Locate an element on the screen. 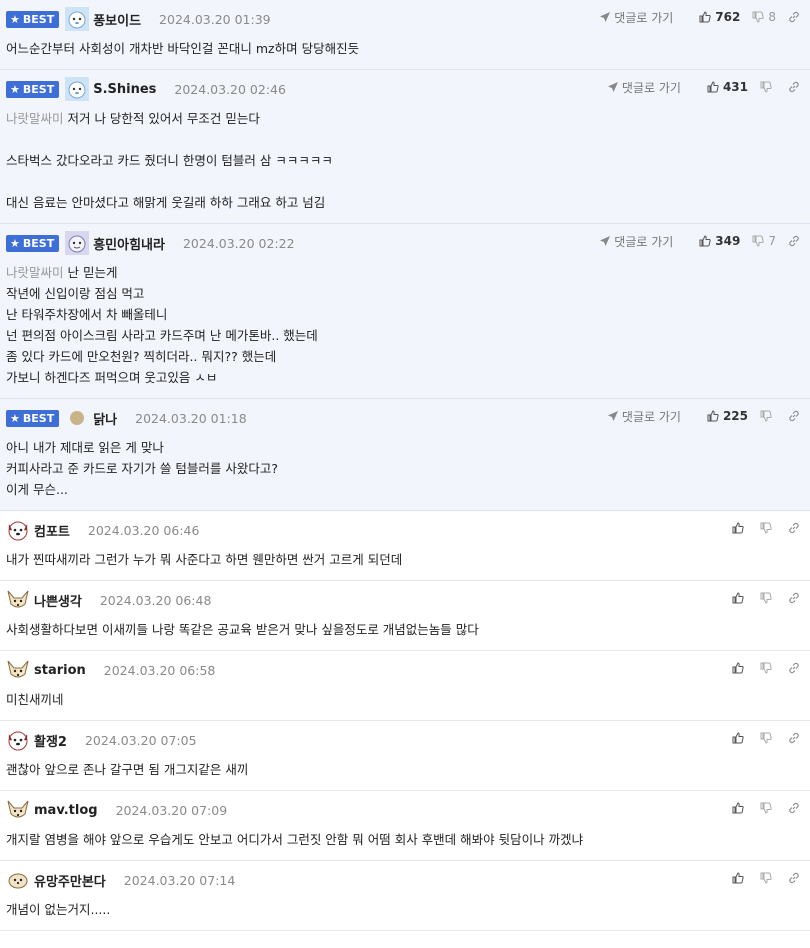  nickname: S.Shines is located at coordinates (124, 89).